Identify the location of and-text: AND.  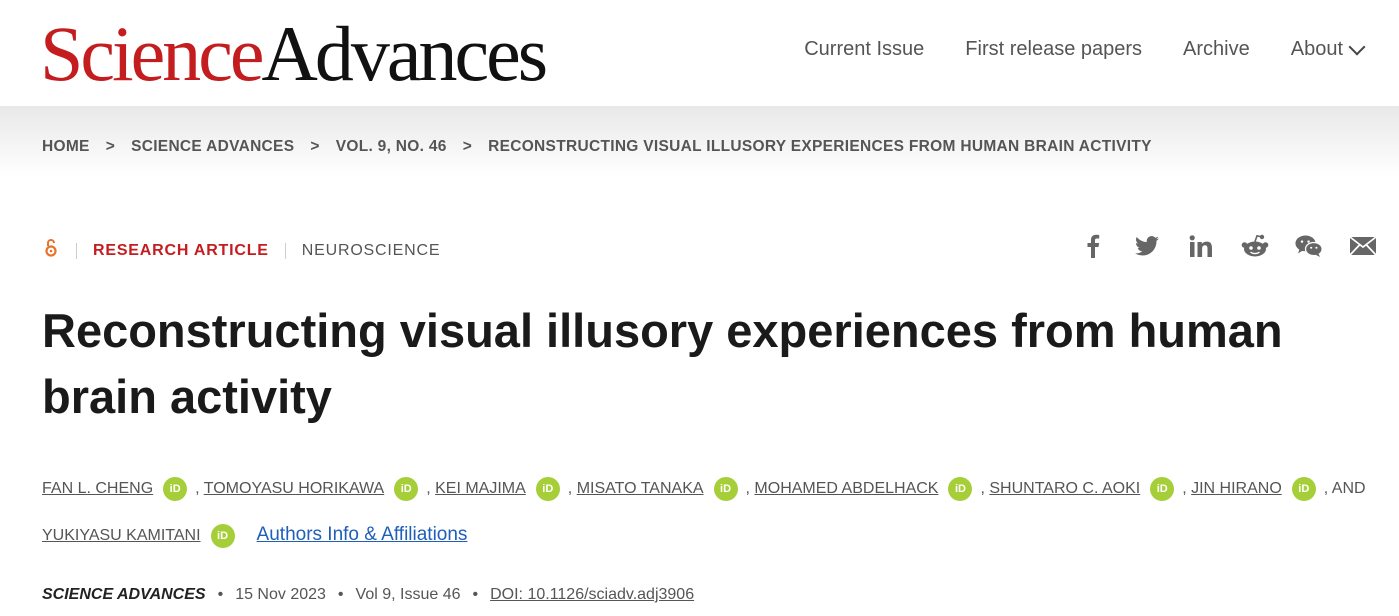
(1348, 488).